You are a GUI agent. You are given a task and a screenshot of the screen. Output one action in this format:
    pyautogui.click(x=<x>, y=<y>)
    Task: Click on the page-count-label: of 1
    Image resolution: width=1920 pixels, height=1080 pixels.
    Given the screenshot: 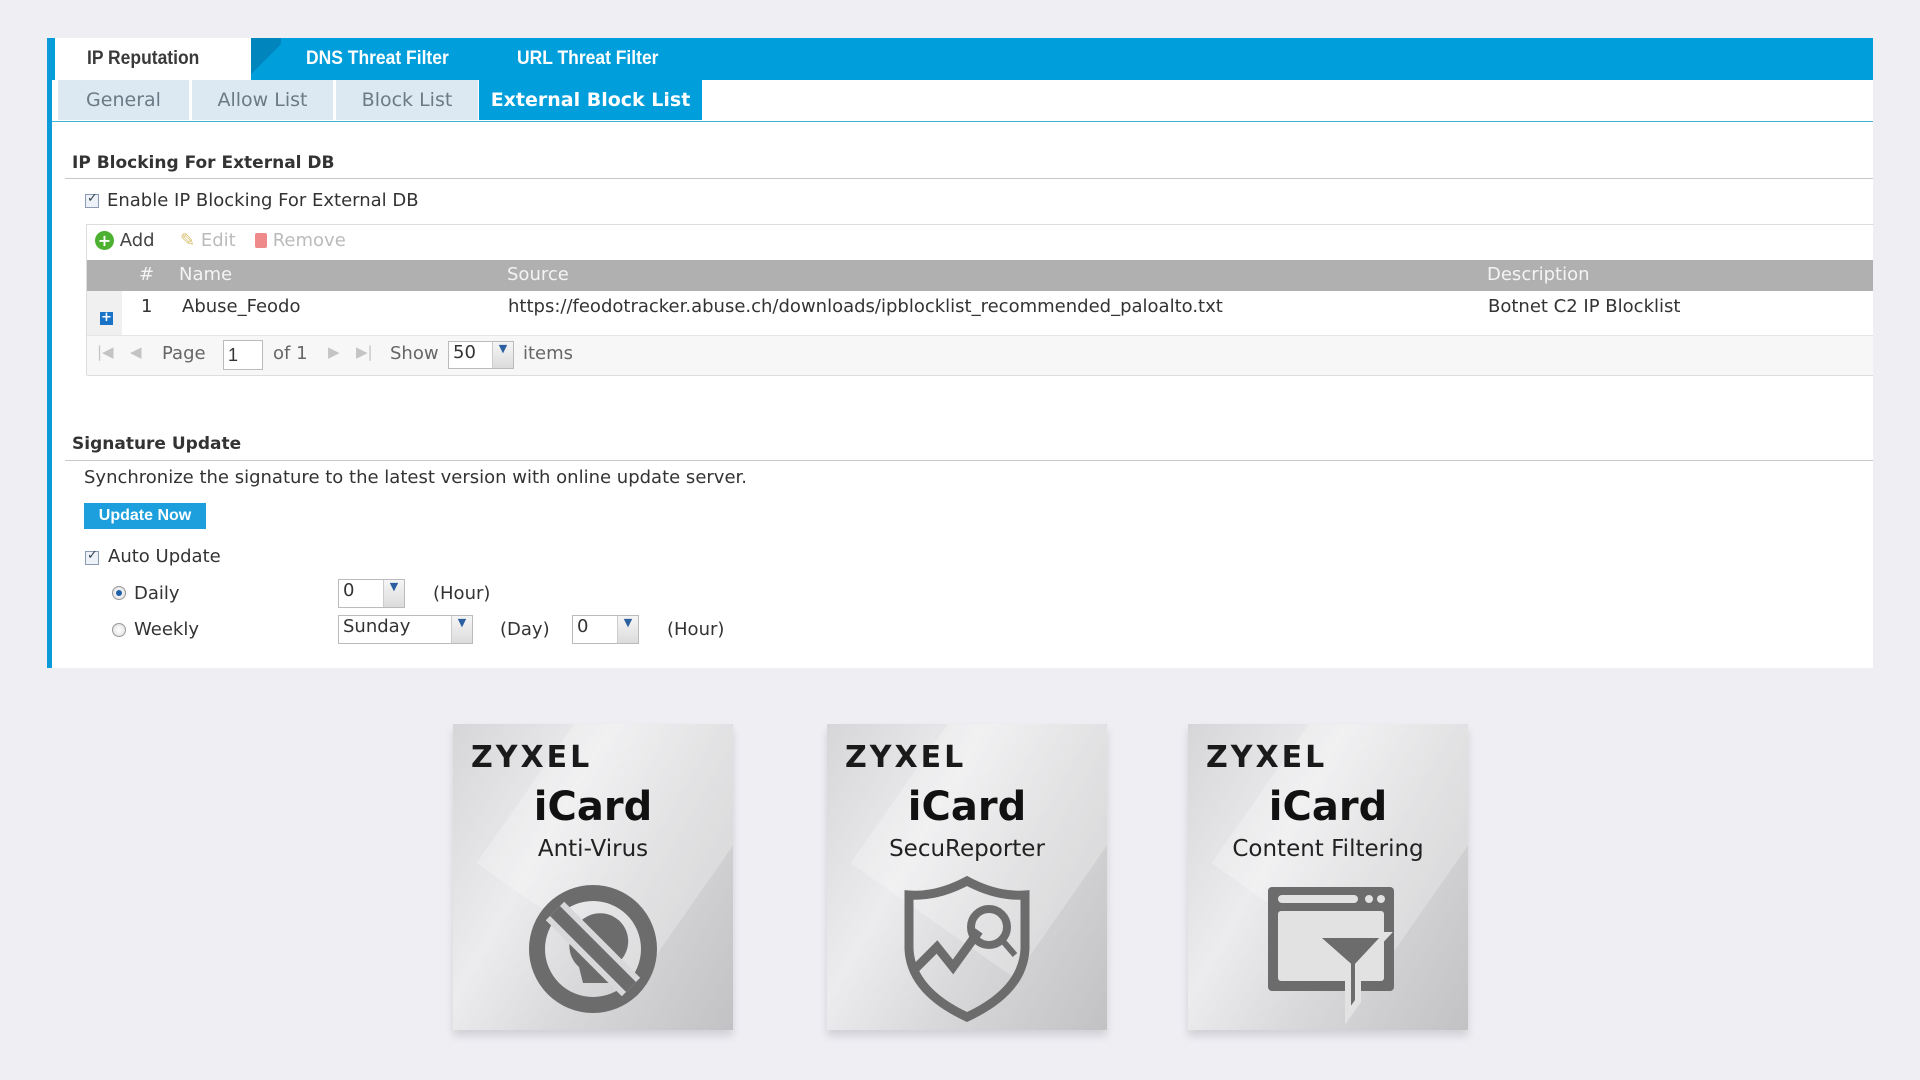 What is the action you would take?
    pyautogui.click(x=290, y=353)
    